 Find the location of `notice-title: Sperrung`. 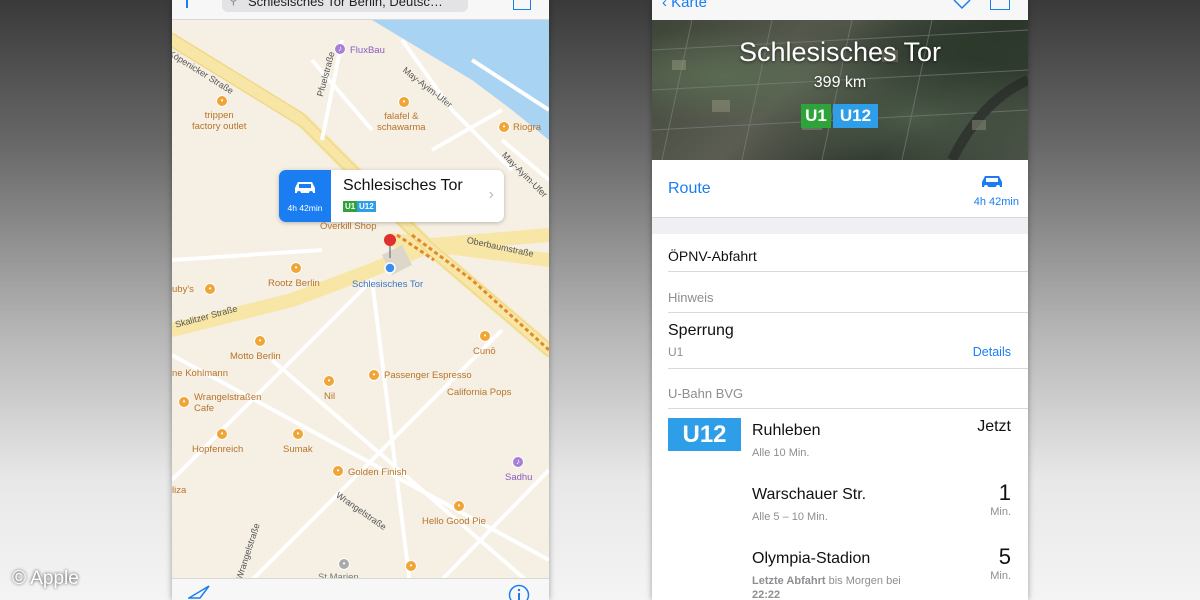

notice-title: Sperrung is located at coordinates (701, 330).